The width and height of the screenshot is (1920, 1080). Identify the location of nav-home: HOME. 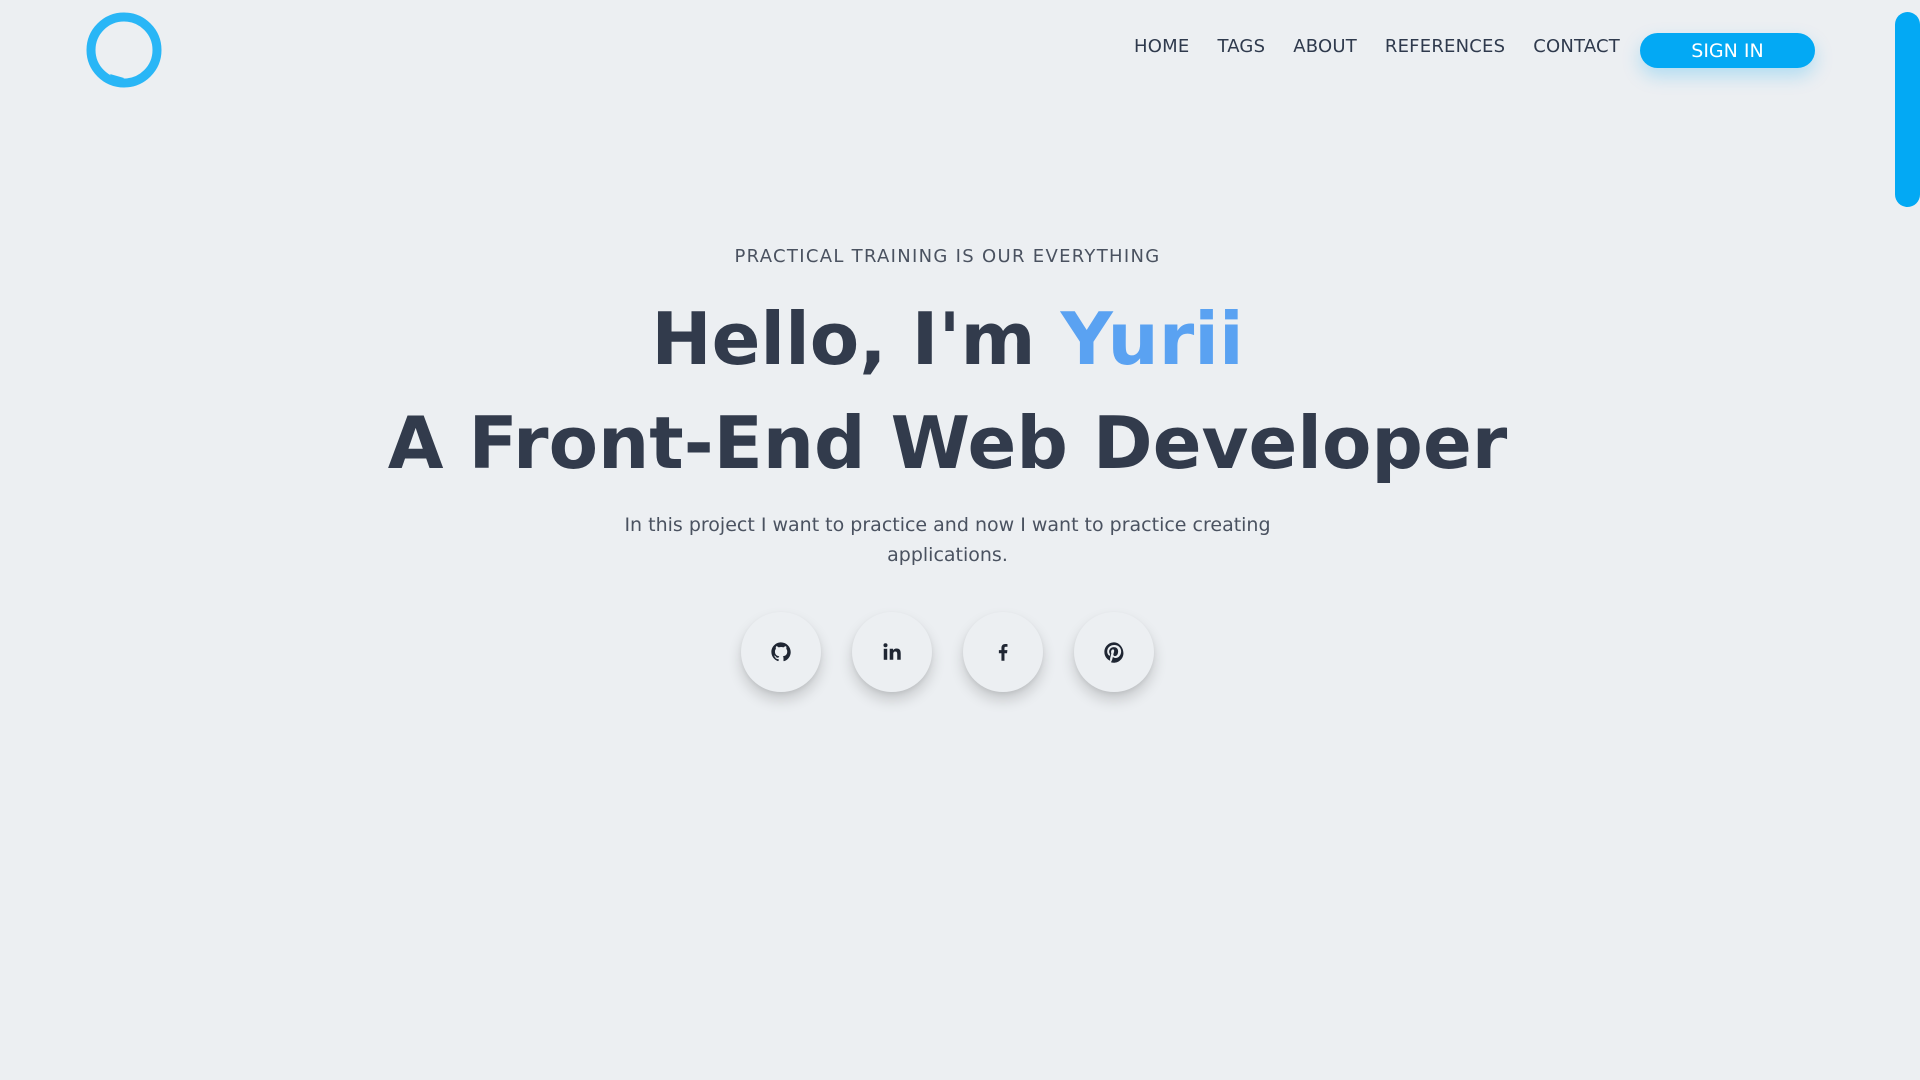
(1161, 46).